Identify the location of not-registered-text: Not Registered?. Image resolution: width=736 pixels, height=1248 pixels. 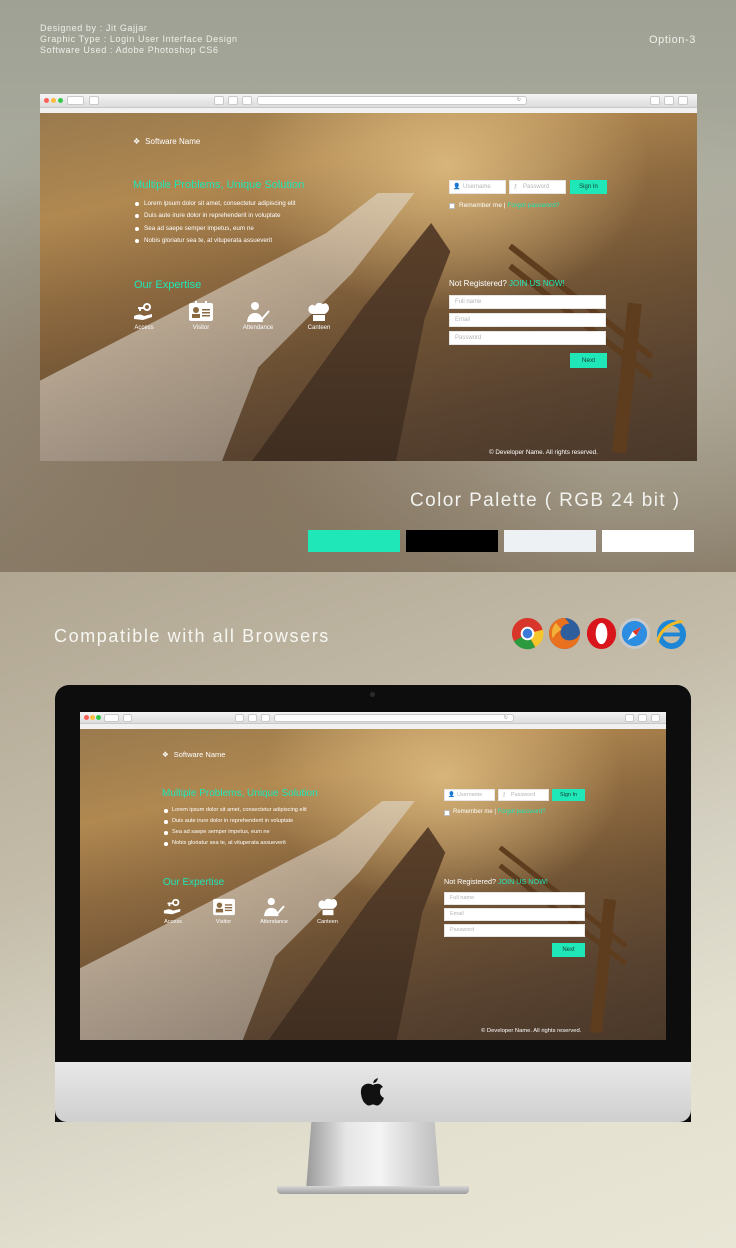
(478, 283).